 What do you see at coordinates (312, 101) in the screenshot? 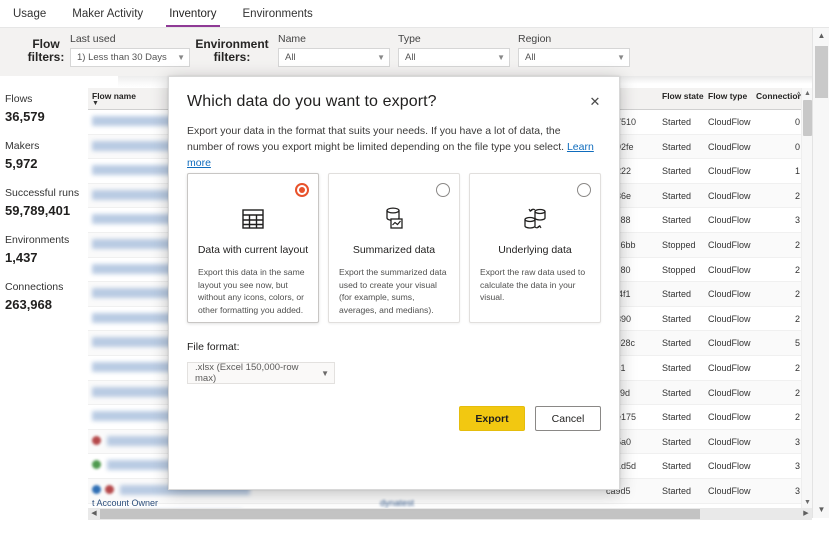
I see `dialog-title: Which data do you want to export?` at bounding box center [312, 101].